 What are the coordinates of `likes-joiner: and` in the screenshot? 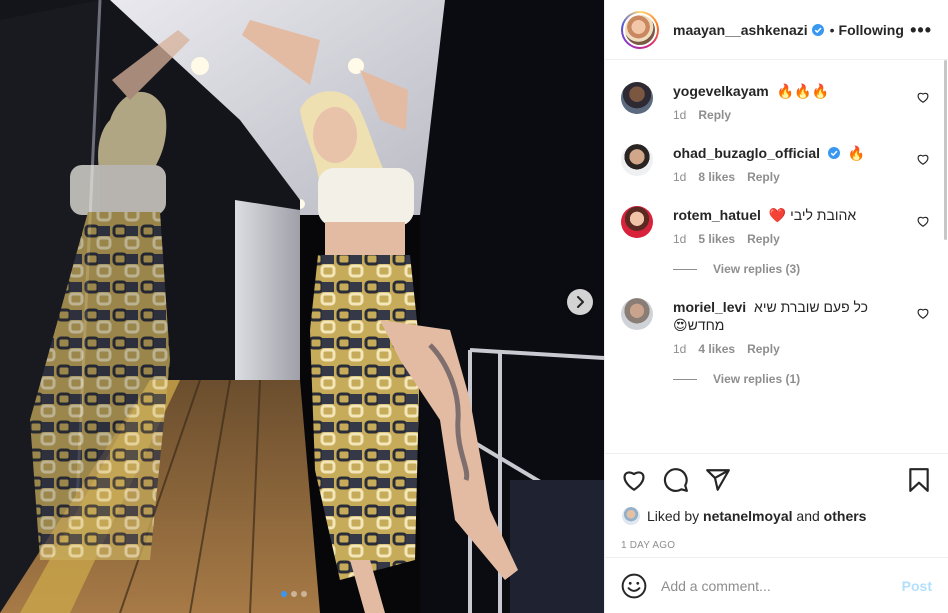 It's located at (808, 516).